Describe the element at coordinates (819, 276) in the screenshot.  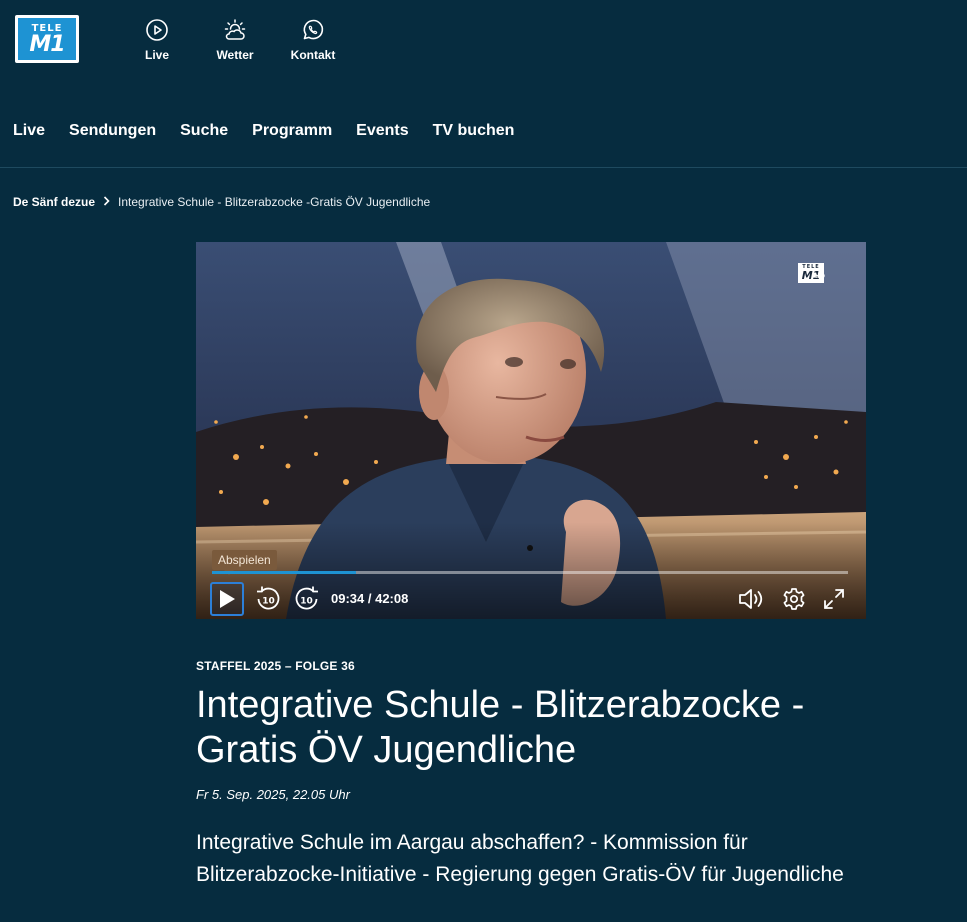
I see `hd-badge: HD` at that location.